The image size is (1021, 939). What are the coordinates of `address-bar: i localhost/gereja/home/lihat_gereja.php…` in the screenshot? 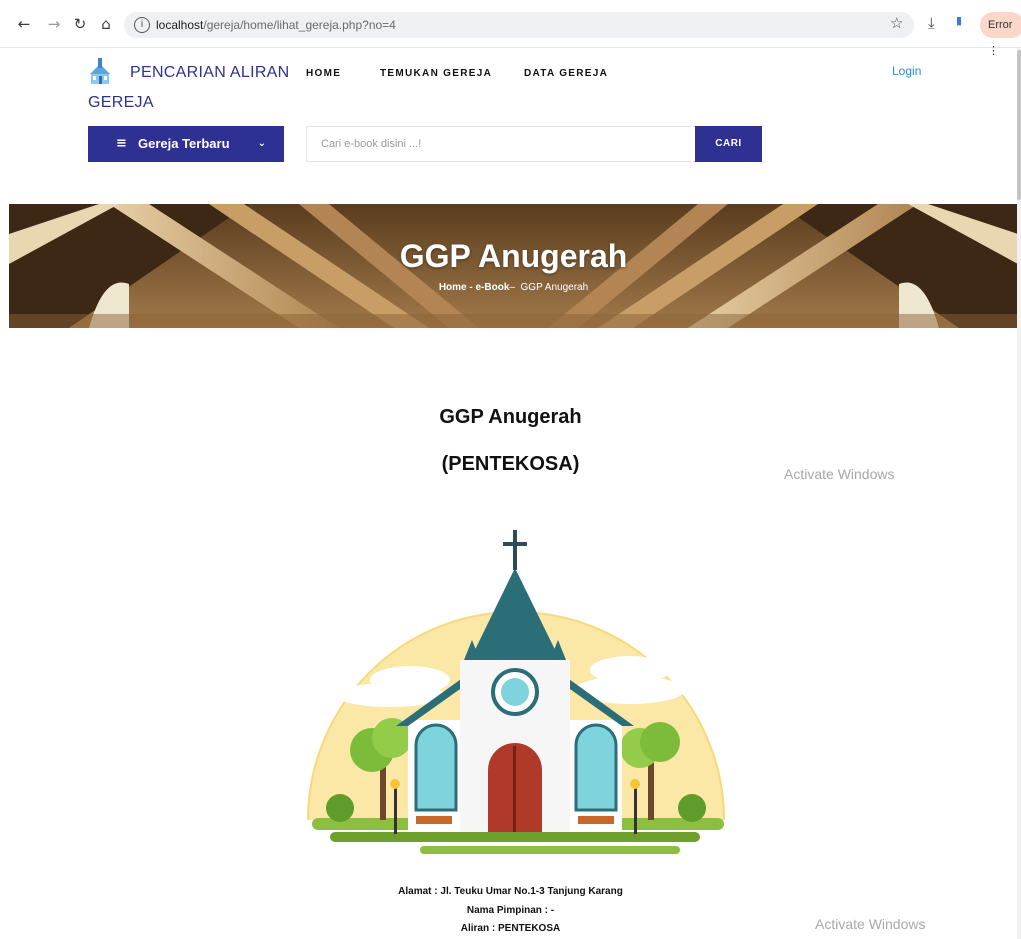 It's located at (519, 25).